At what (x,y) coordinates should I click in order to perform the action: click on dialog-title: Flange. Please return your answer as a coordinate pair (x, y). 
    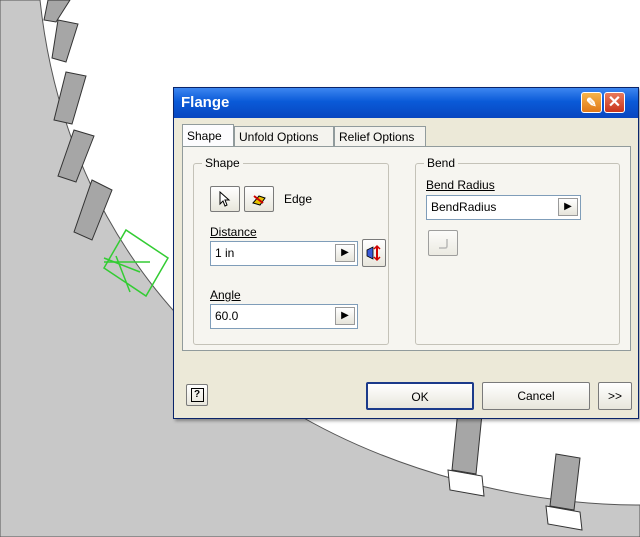
    Looking at the image, I should click on (205, 102).